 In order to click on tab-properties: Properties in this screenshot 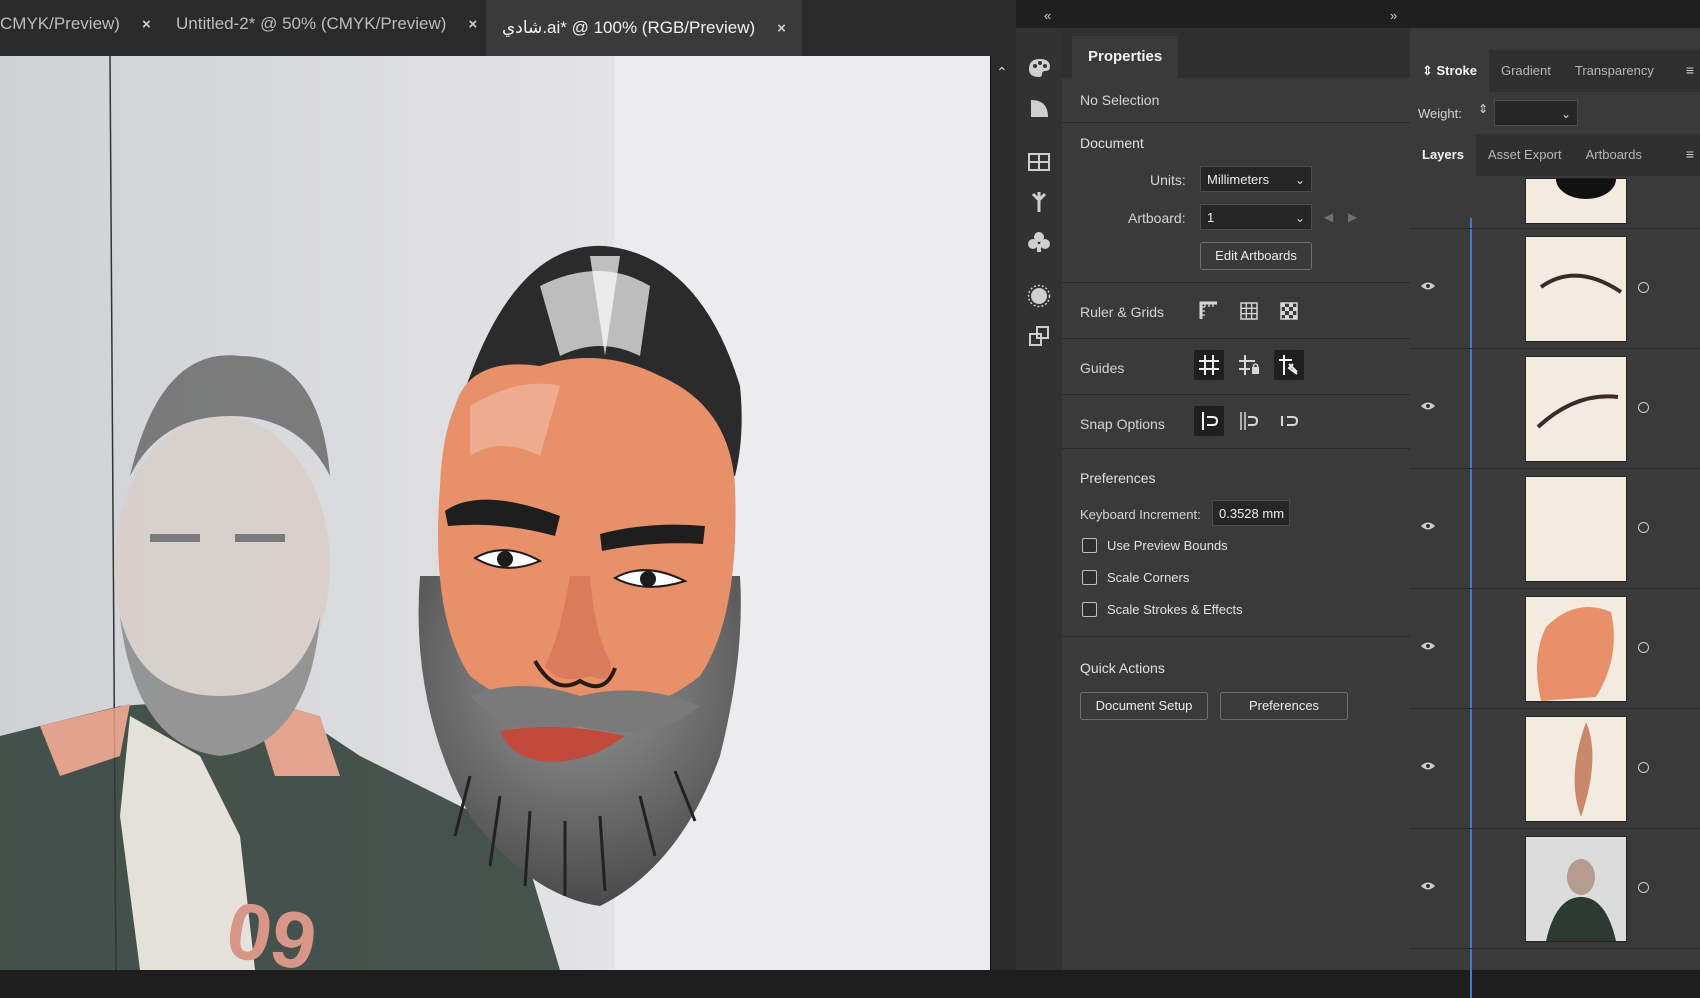, I will do `click(1125, 57)`.